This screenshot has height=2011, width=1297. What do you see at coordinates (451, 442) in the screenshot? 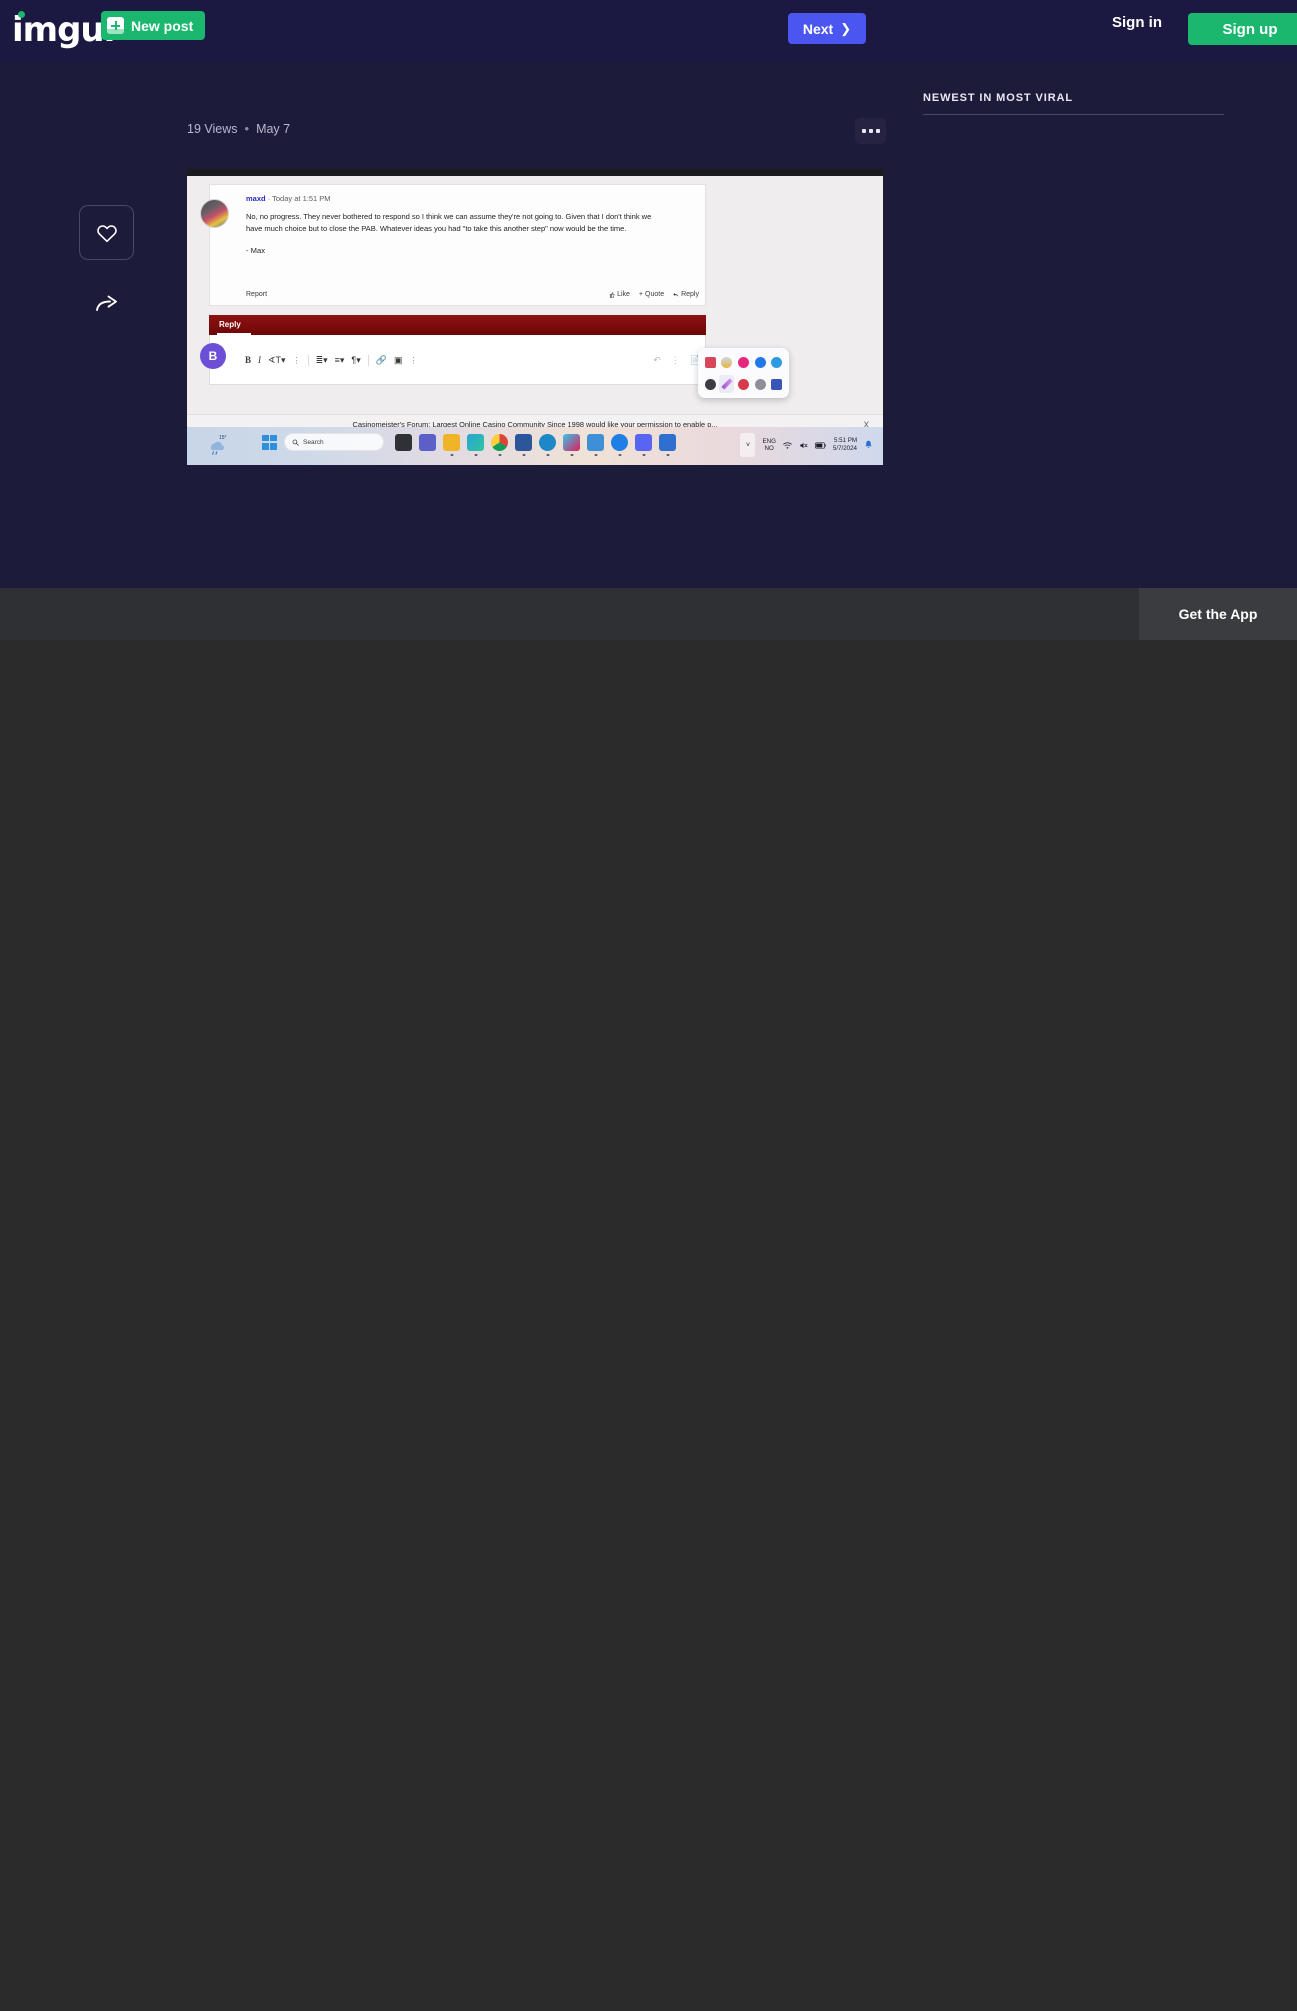
I see `explorer-folder-icon` at bounding box center [451, 442].